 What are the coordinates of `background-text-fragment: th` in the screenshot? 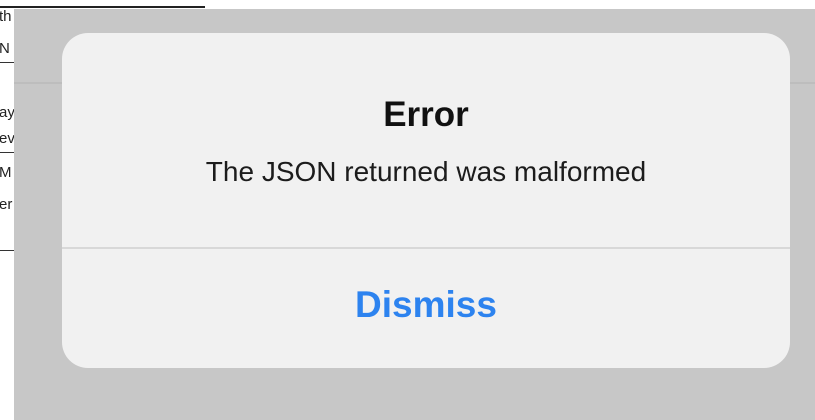 It's located at (6, 16).